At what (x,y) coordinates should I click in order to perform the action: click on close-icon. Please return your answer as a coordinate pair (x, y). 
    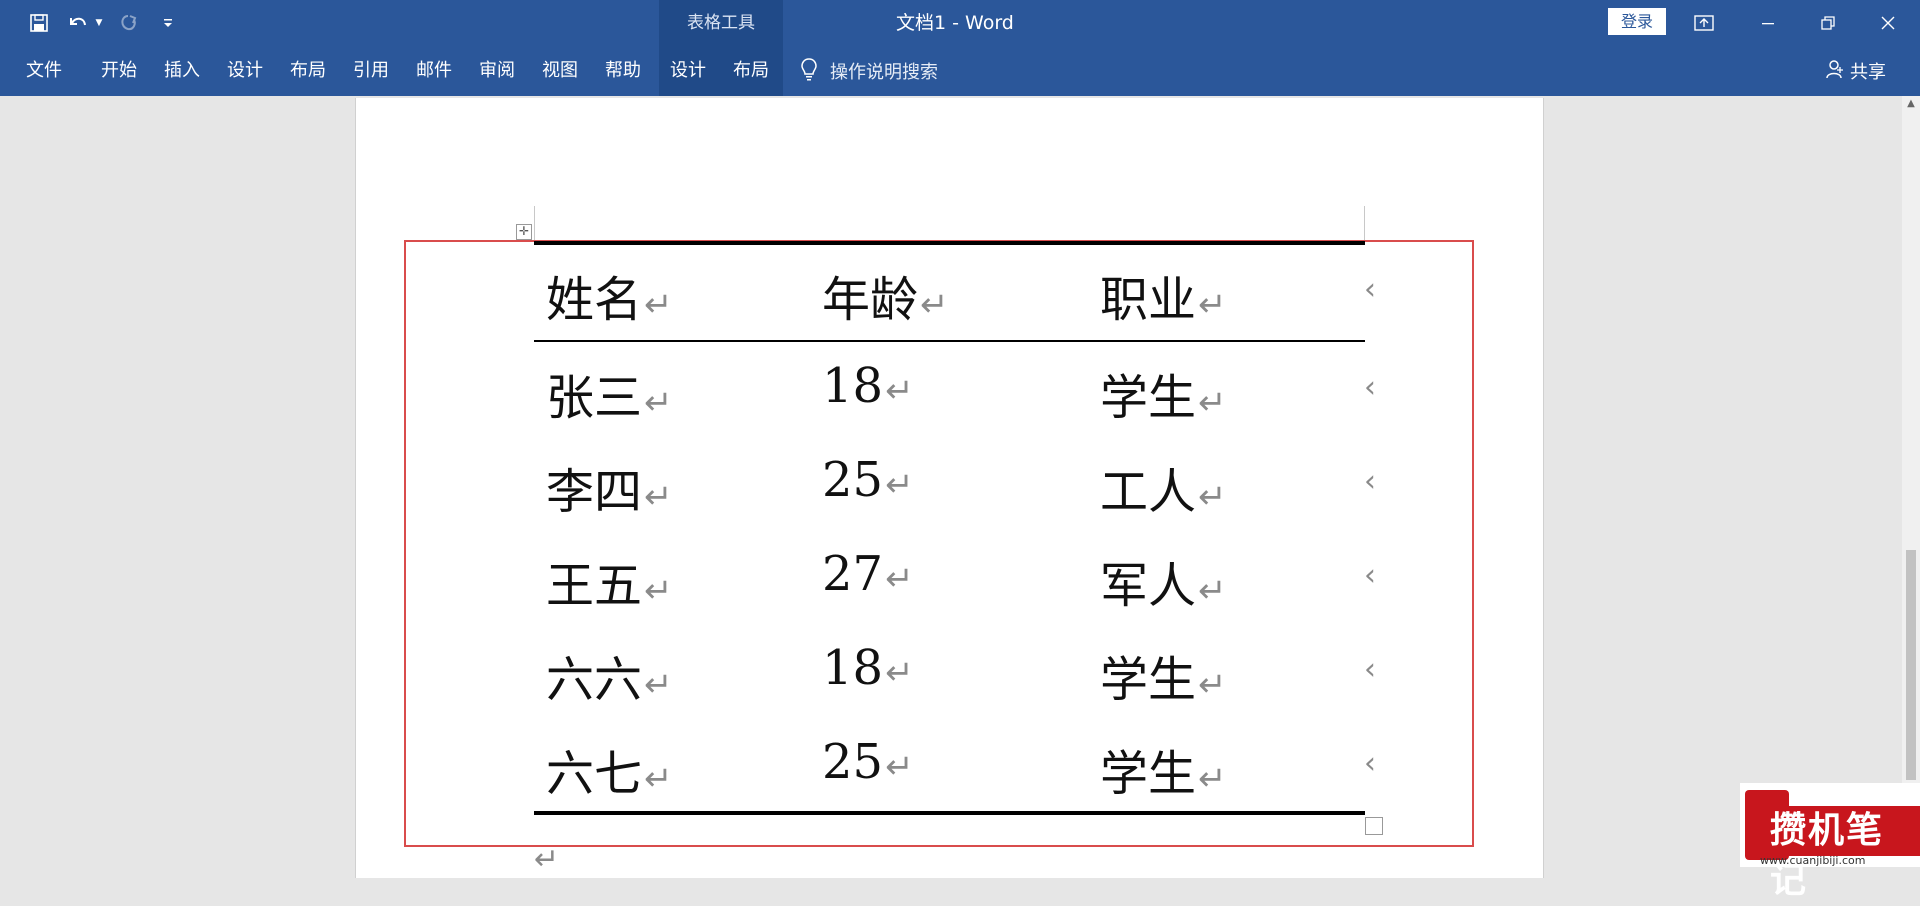
    Looking at the image, I should click on (1888, 23).